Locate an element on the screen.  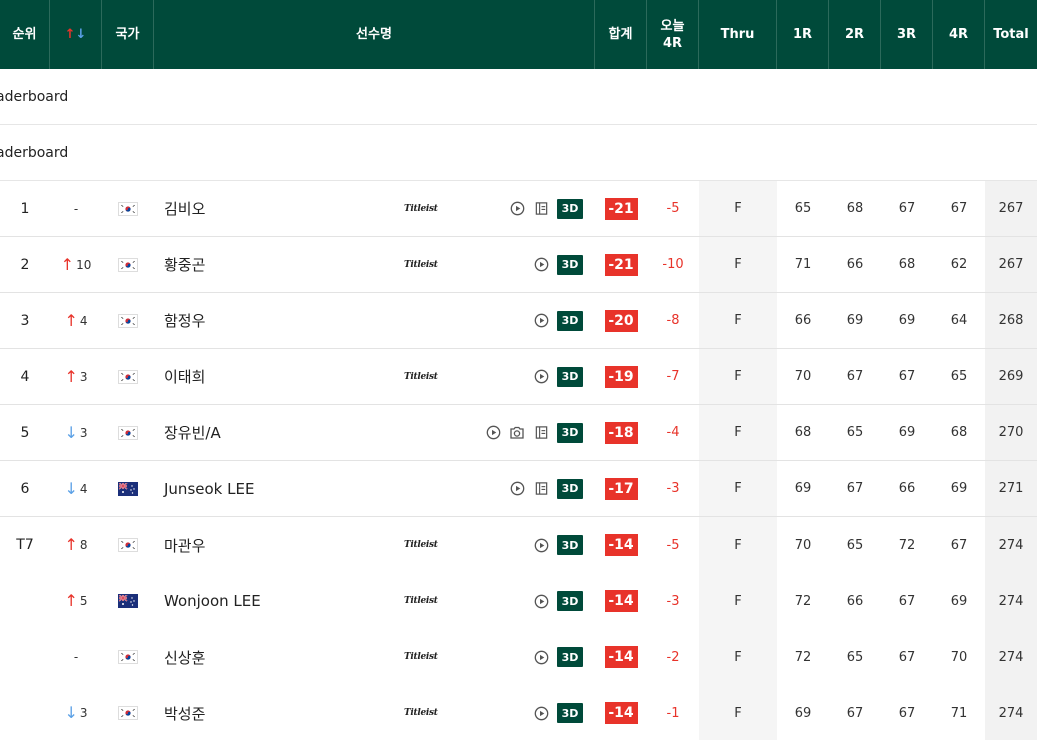
total-cell: 270 is located at coordinates (1011, 432).